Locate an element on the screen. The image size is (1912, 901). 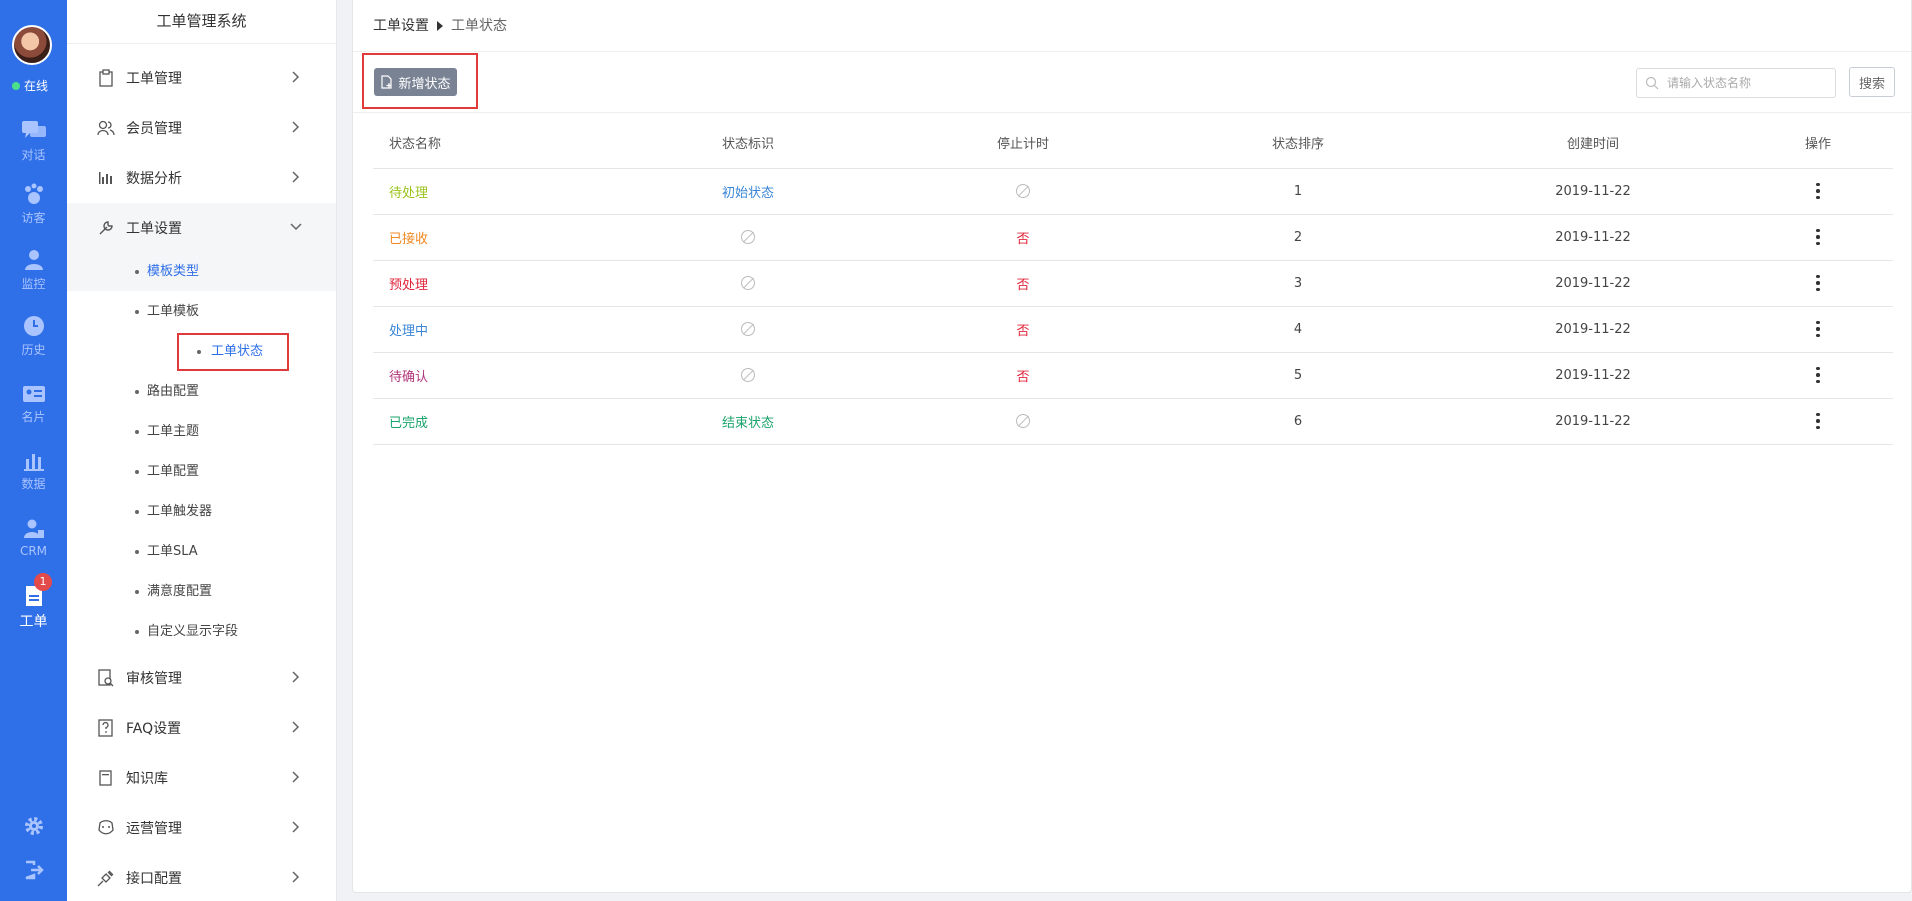
status-name: 已完成 is located at coordinates (409, 423).